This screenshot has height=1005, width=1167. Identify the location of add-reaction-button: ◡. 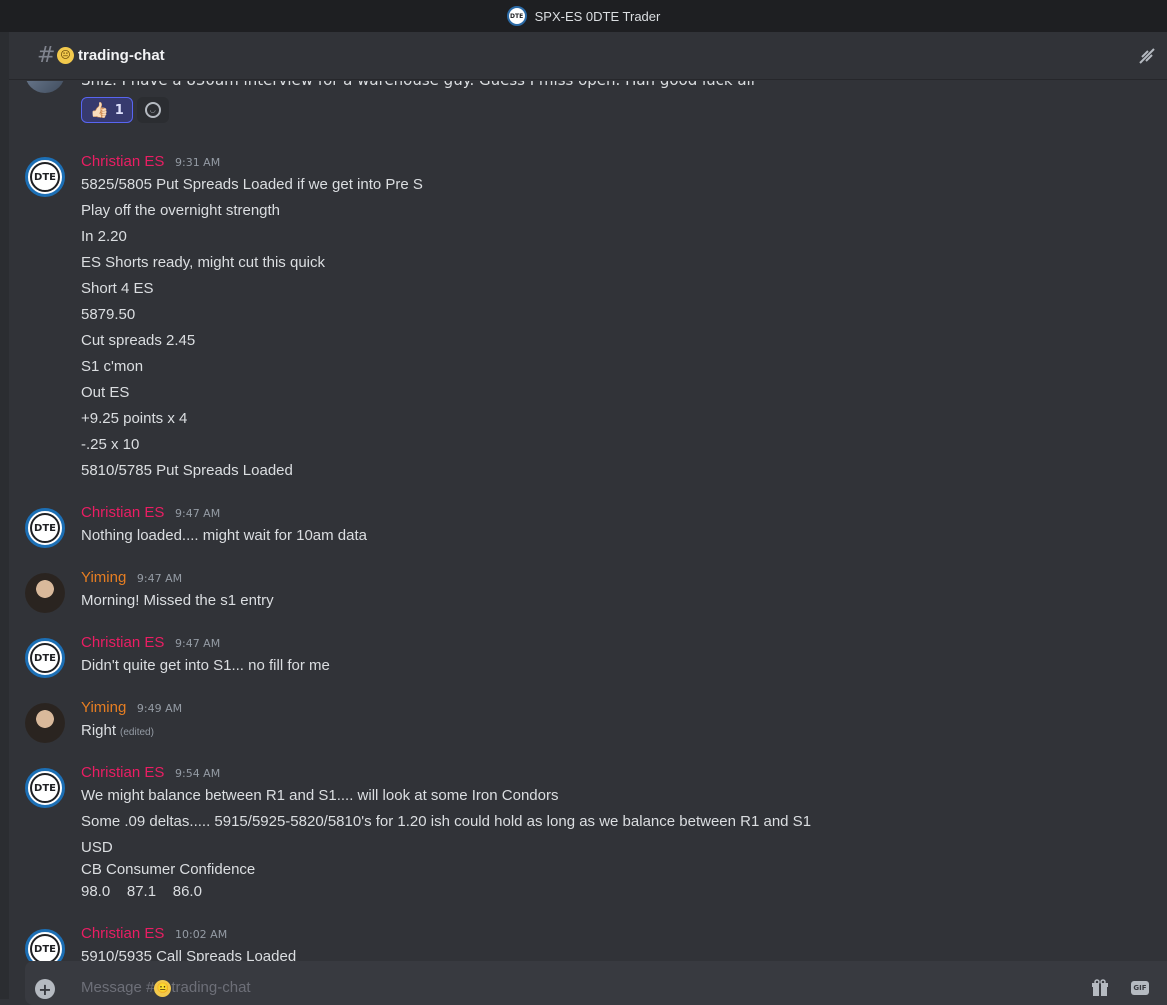
(152, 110).